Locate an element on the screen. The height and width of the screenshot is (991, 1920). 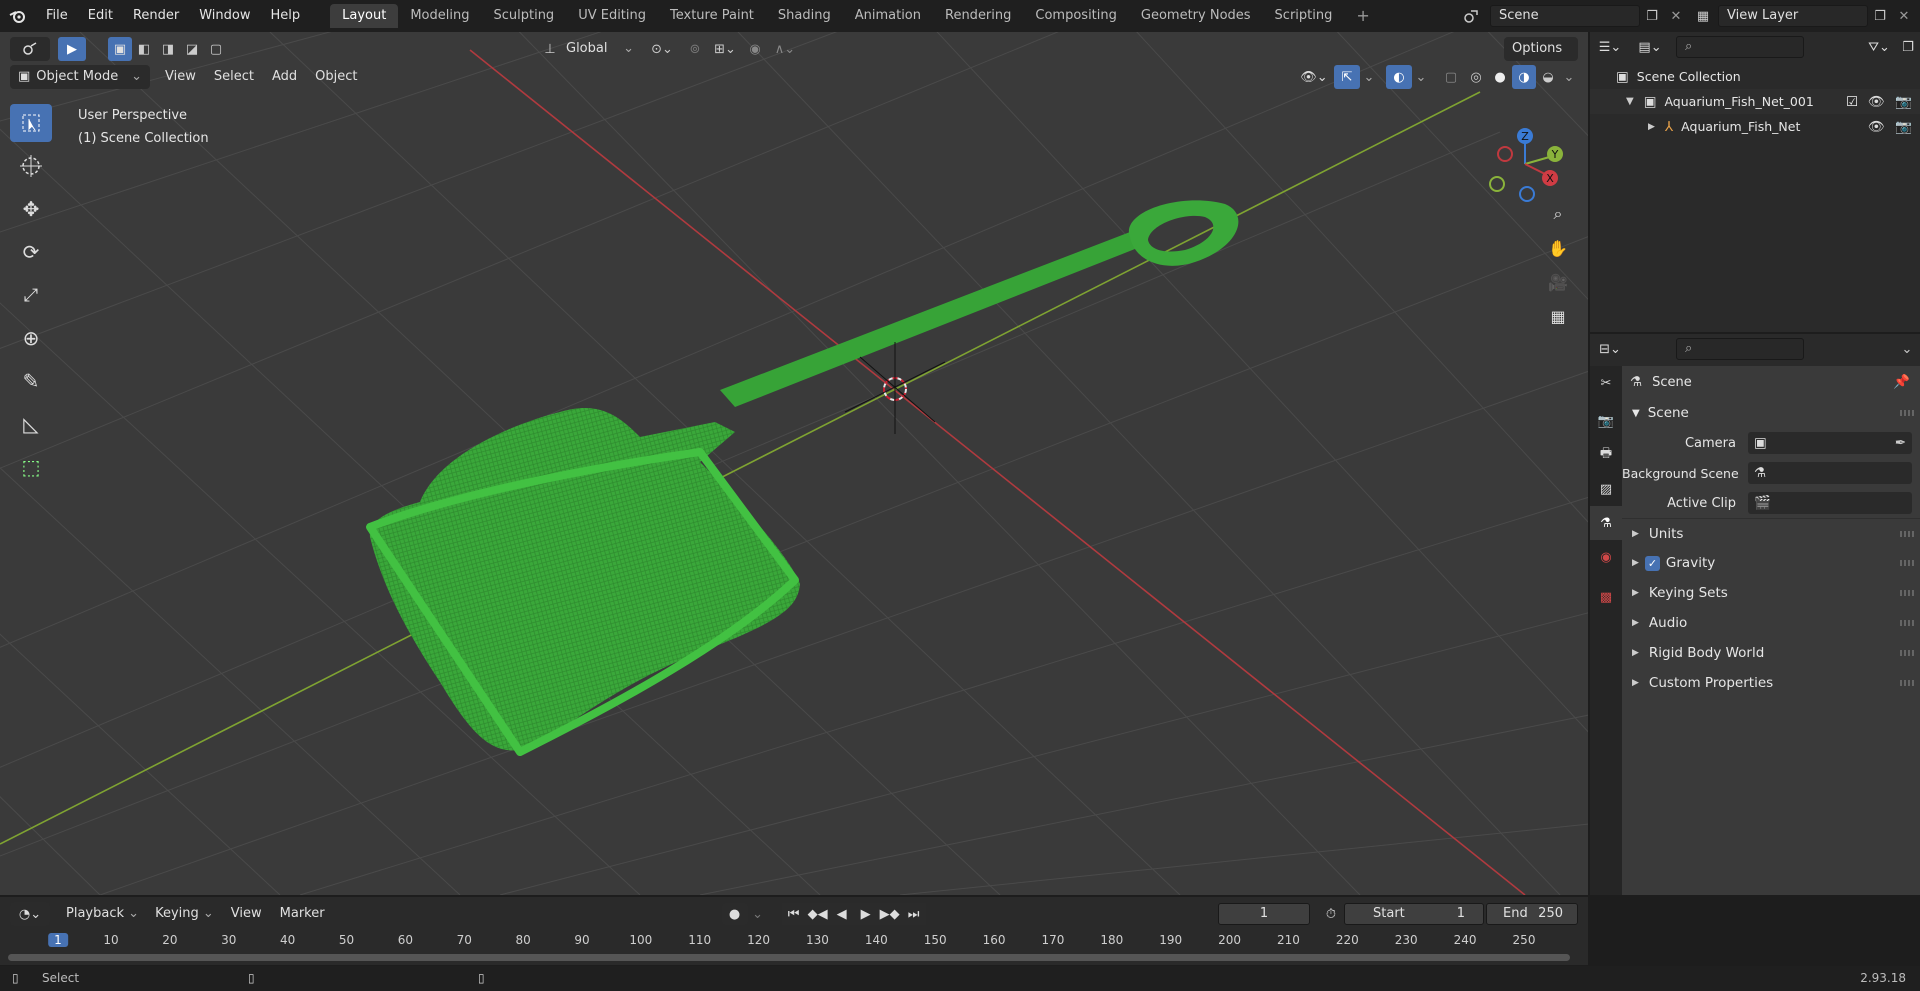
tab-animation: Animation is located at coordinates (888, 16).